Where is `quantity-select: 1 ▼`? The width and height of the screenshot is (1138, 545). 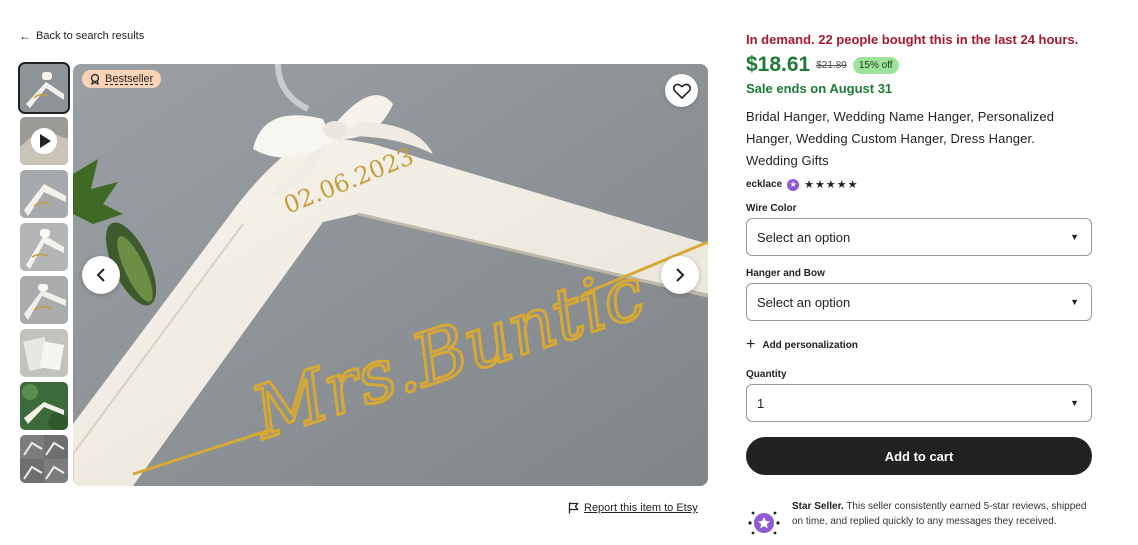 quantity-select: 1 ▼ is located at coordinates (919, 403).